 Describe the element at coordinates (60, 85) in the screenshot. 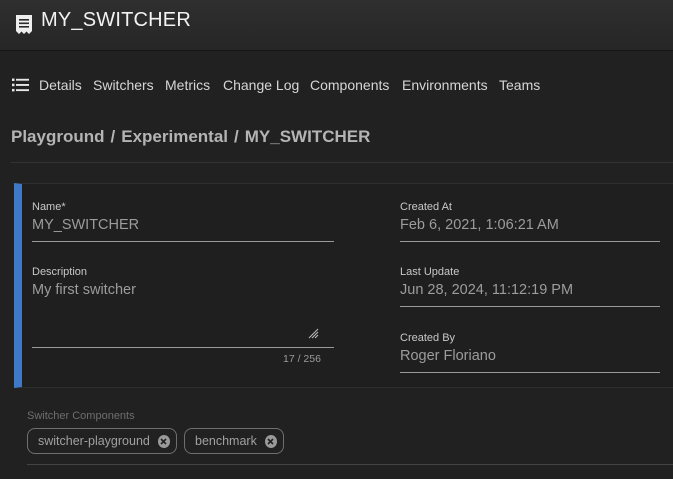

I see `tab-details: Details` at that location.